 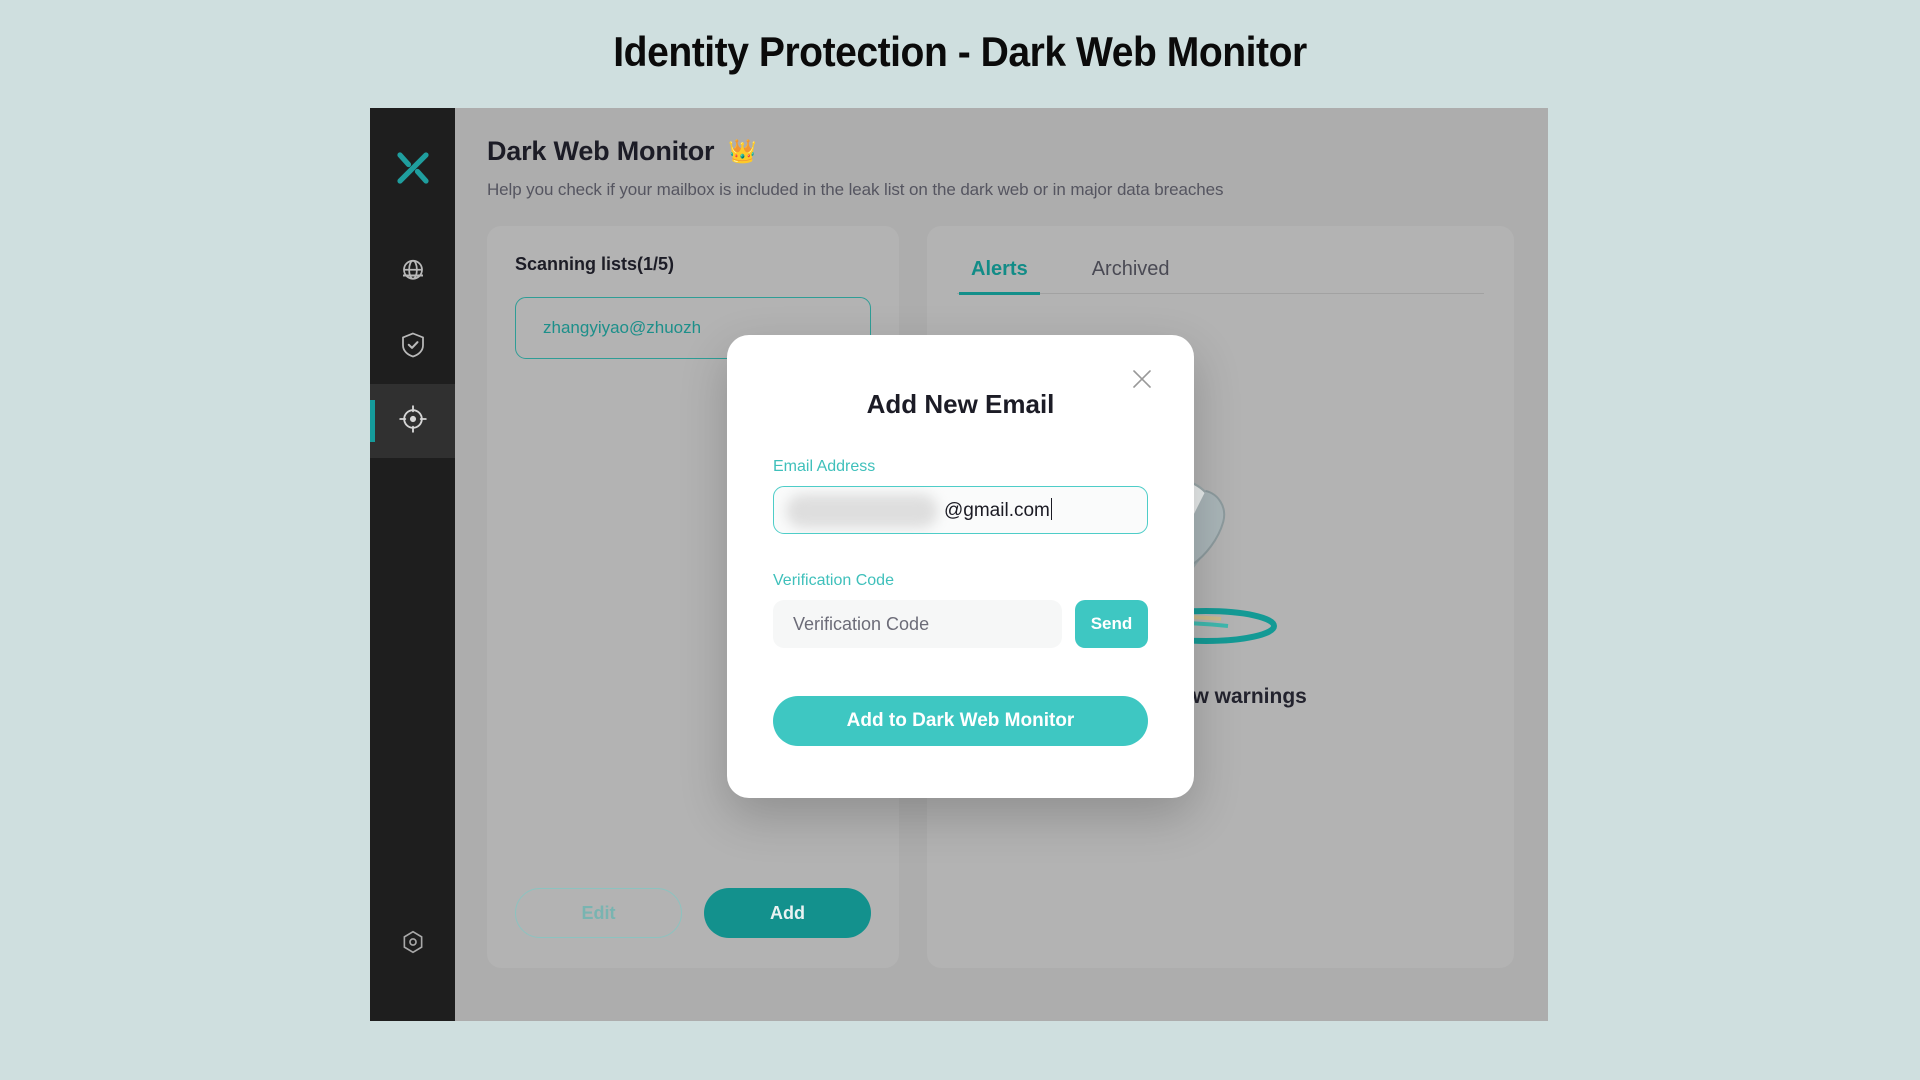 I want to click on tab-archived: Archived, so click(x=1131, y=270).